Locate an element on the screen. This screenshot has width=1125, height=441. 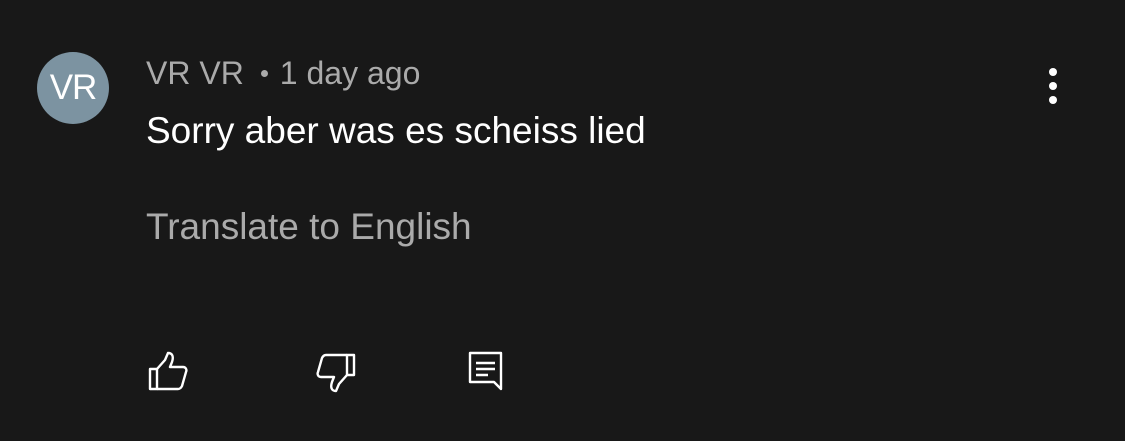
thumbs-up-icon is located at coordinates (168, 371).